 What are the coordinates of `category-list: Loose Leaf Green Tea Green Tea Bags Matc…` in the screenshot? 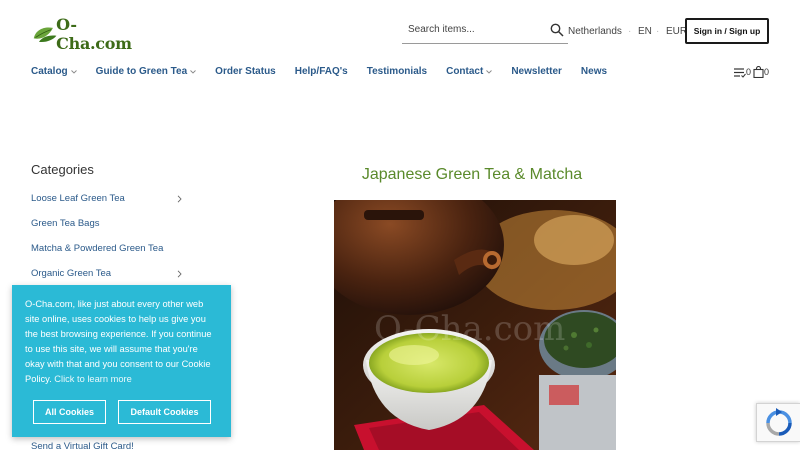 It's located at (108, 243).